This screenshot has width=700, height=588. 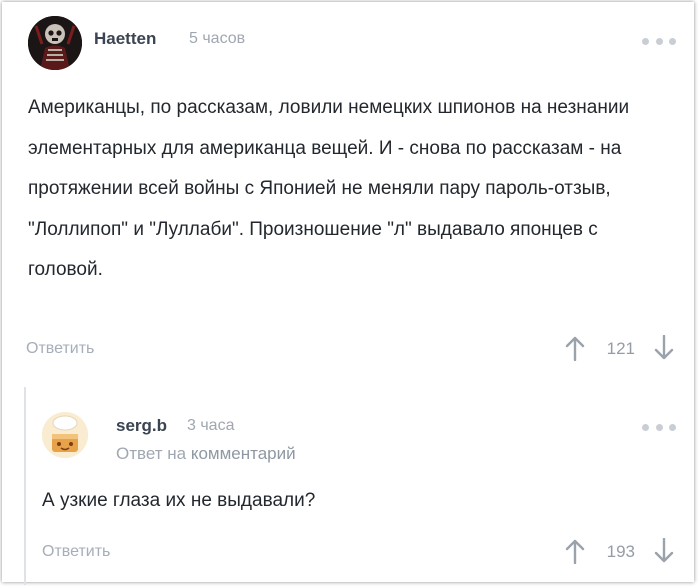 What do you see at coordinates (125, 39) in the screenshot?
I see `comment-author: Haetten` at bounding box center [125, 39].